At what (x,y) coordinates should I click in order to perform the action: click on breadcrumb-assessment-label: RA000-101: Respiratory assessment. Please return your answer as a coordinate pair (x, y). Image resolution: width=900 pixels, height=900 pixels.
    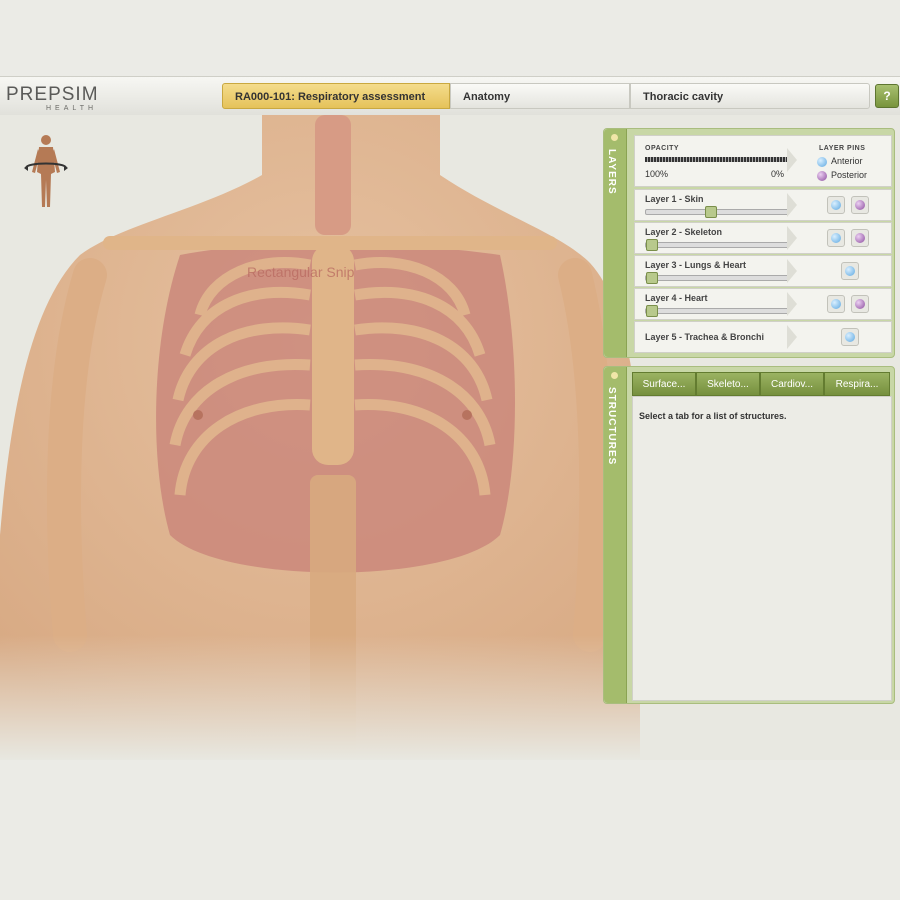
    Looking at the image, I should click on (330, 97).